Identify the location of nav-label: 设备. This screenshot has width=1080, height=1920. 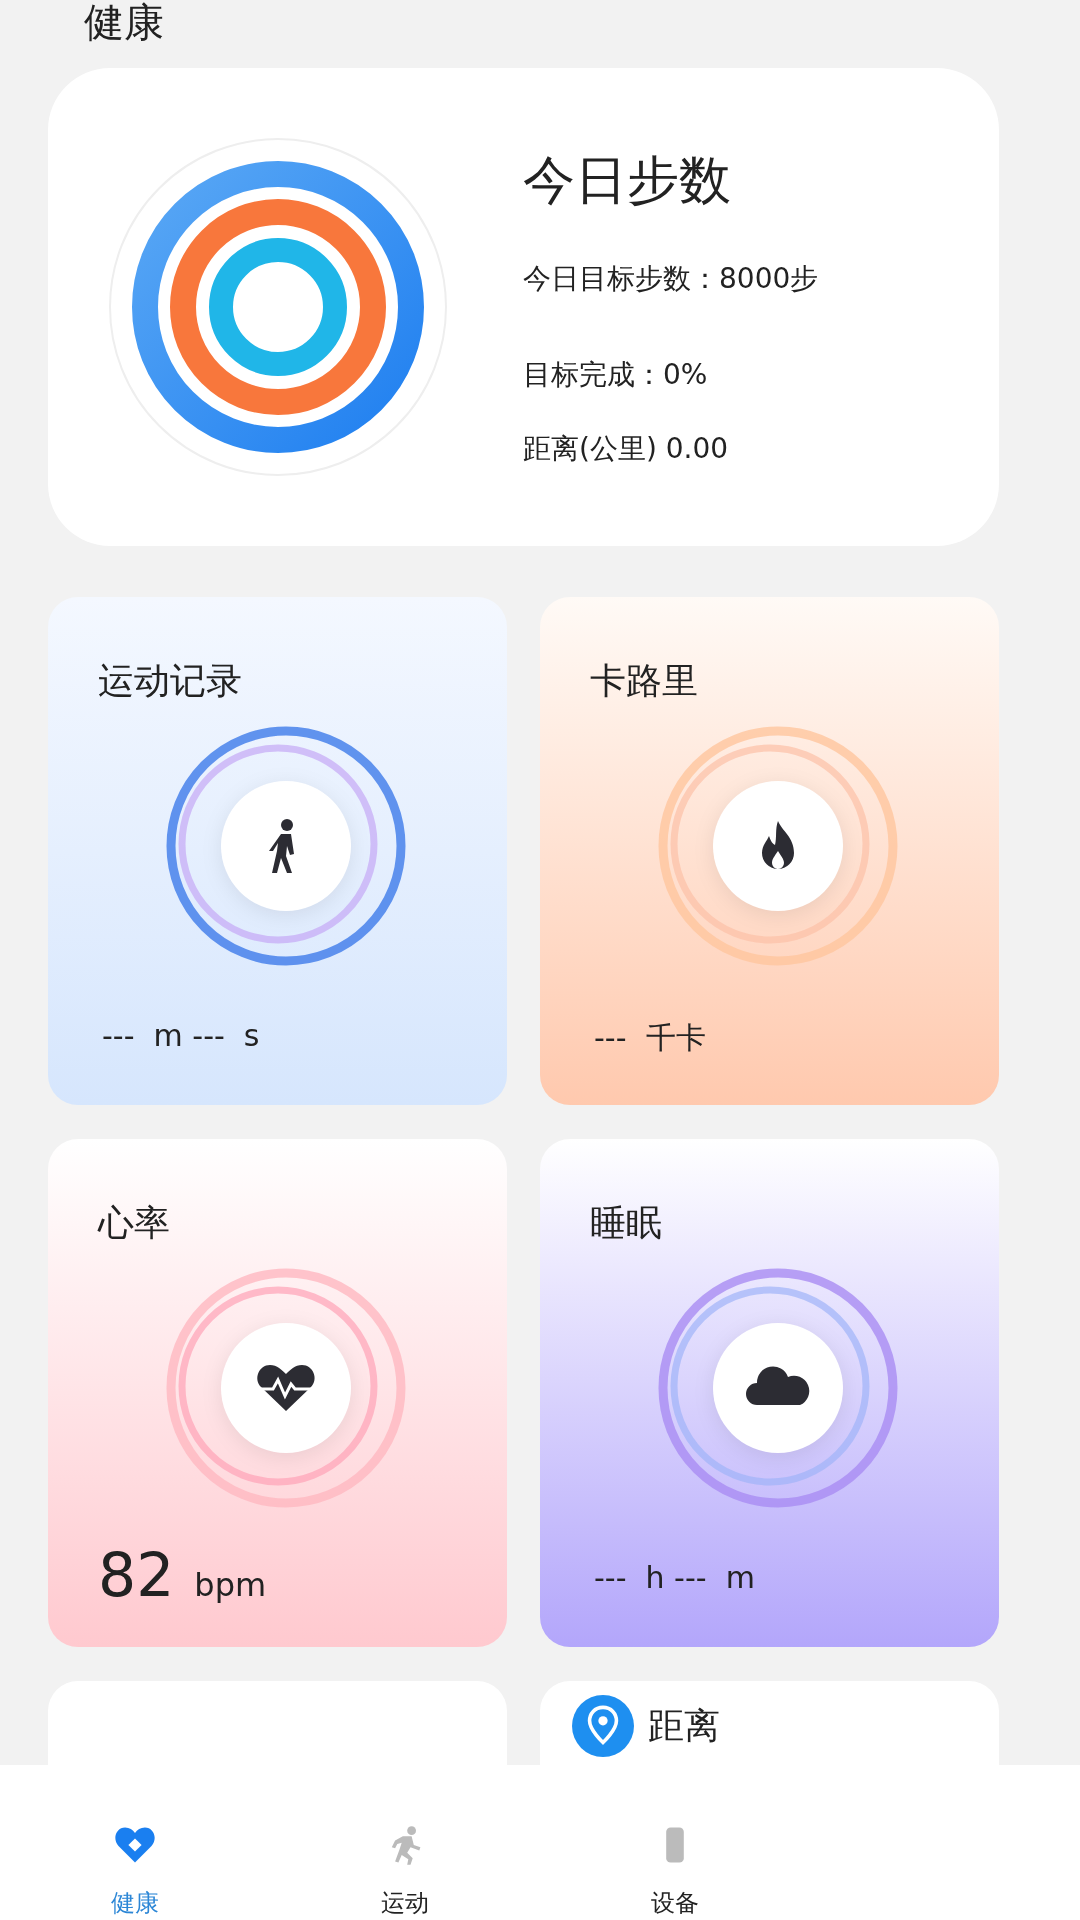
(675, 1903).